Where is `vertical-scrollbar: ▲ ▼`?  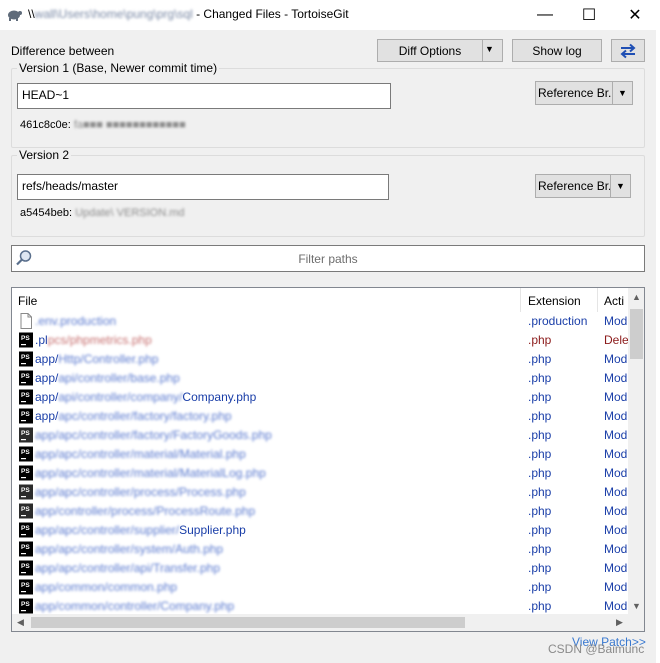 vertical-scrollbar: ▲ ▼ is located at coordinates (636, 451).